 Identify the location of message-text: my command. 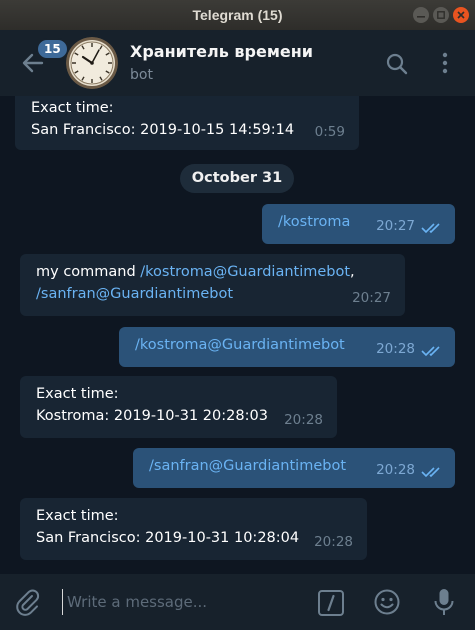
(88, 272).